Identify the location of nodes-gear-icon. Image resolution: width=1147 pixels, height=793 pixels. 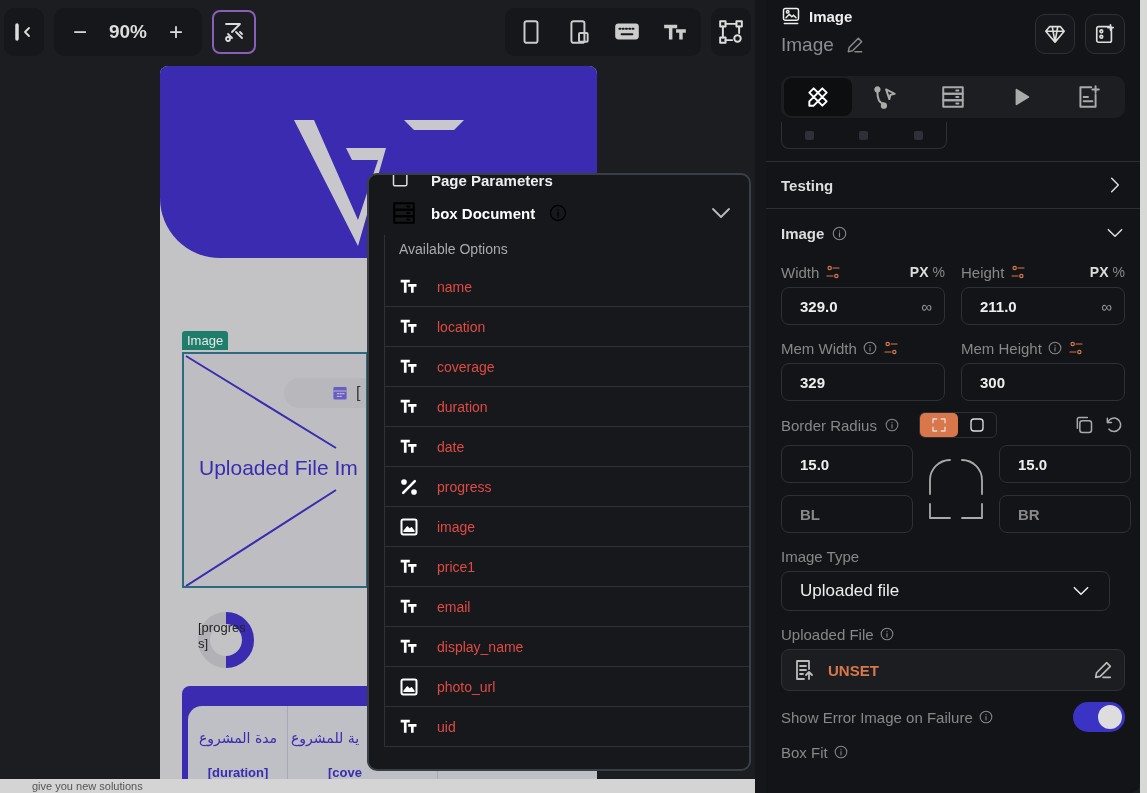
(731, 32).